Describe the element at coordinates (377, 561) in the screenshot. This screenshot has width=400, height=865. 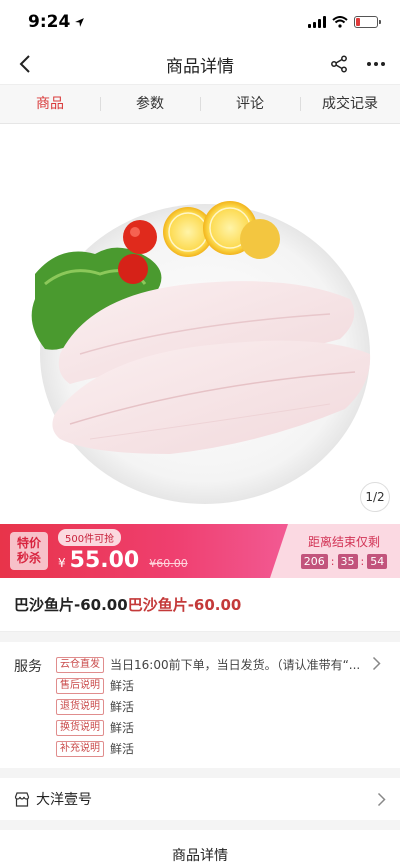
I see `countdown-seconds: 54` at that location.